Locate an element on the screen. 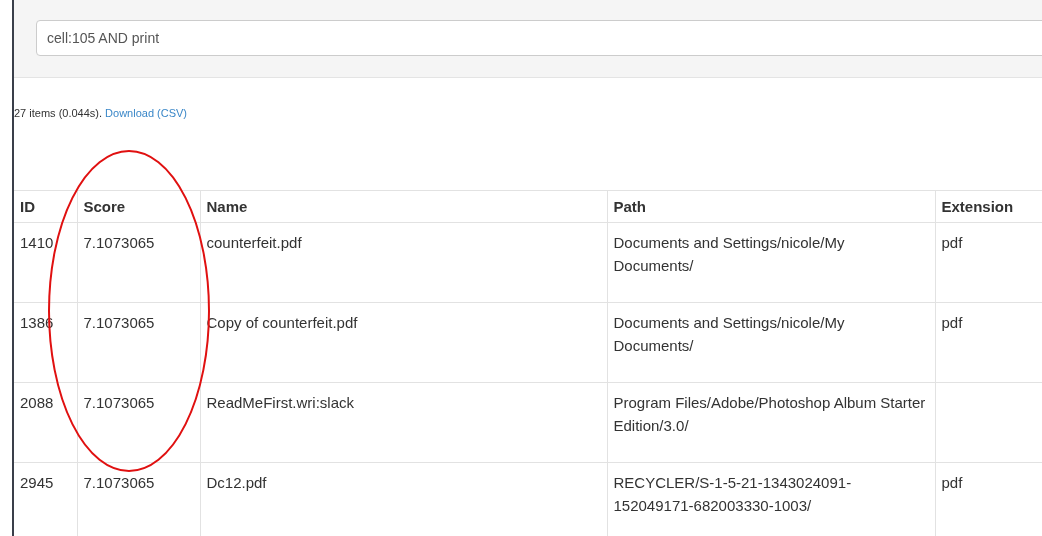  column-header: Extension is located at coordinates (988, 206).